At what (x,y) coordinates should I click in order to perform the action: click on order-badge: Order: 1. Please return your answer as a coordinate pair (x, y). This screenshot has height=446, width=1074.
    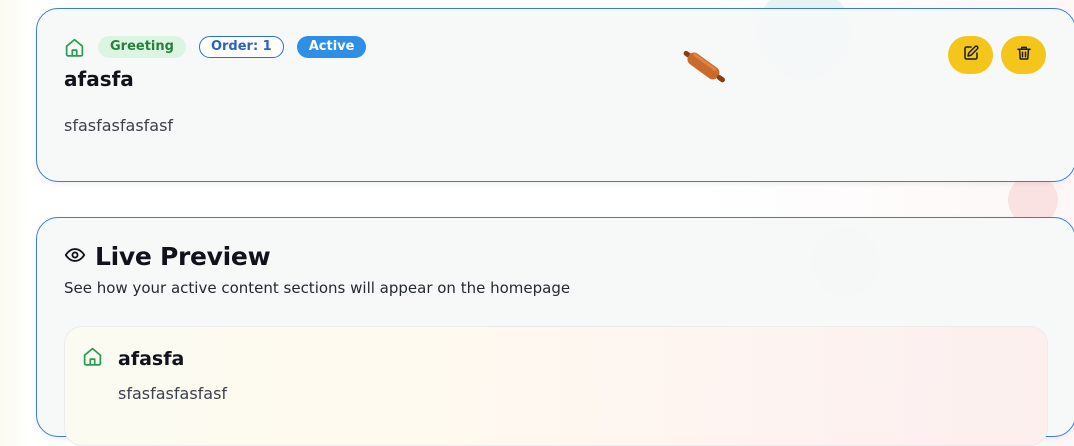
    Looking at the image, I should click on (241, 47).